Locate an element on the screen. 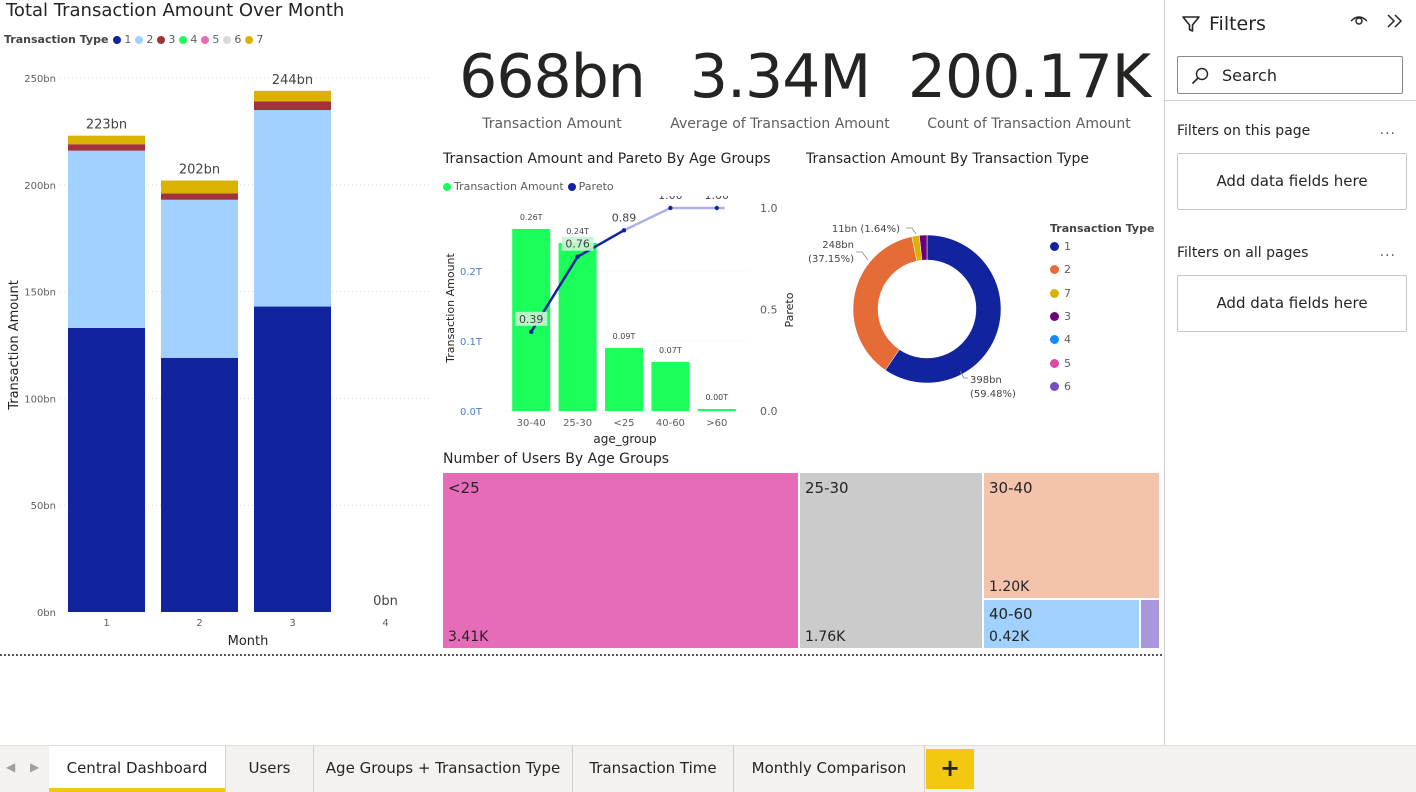 This screenshot has height=792, width=1416. tab-users: Users is located at coordinates (270, 769).